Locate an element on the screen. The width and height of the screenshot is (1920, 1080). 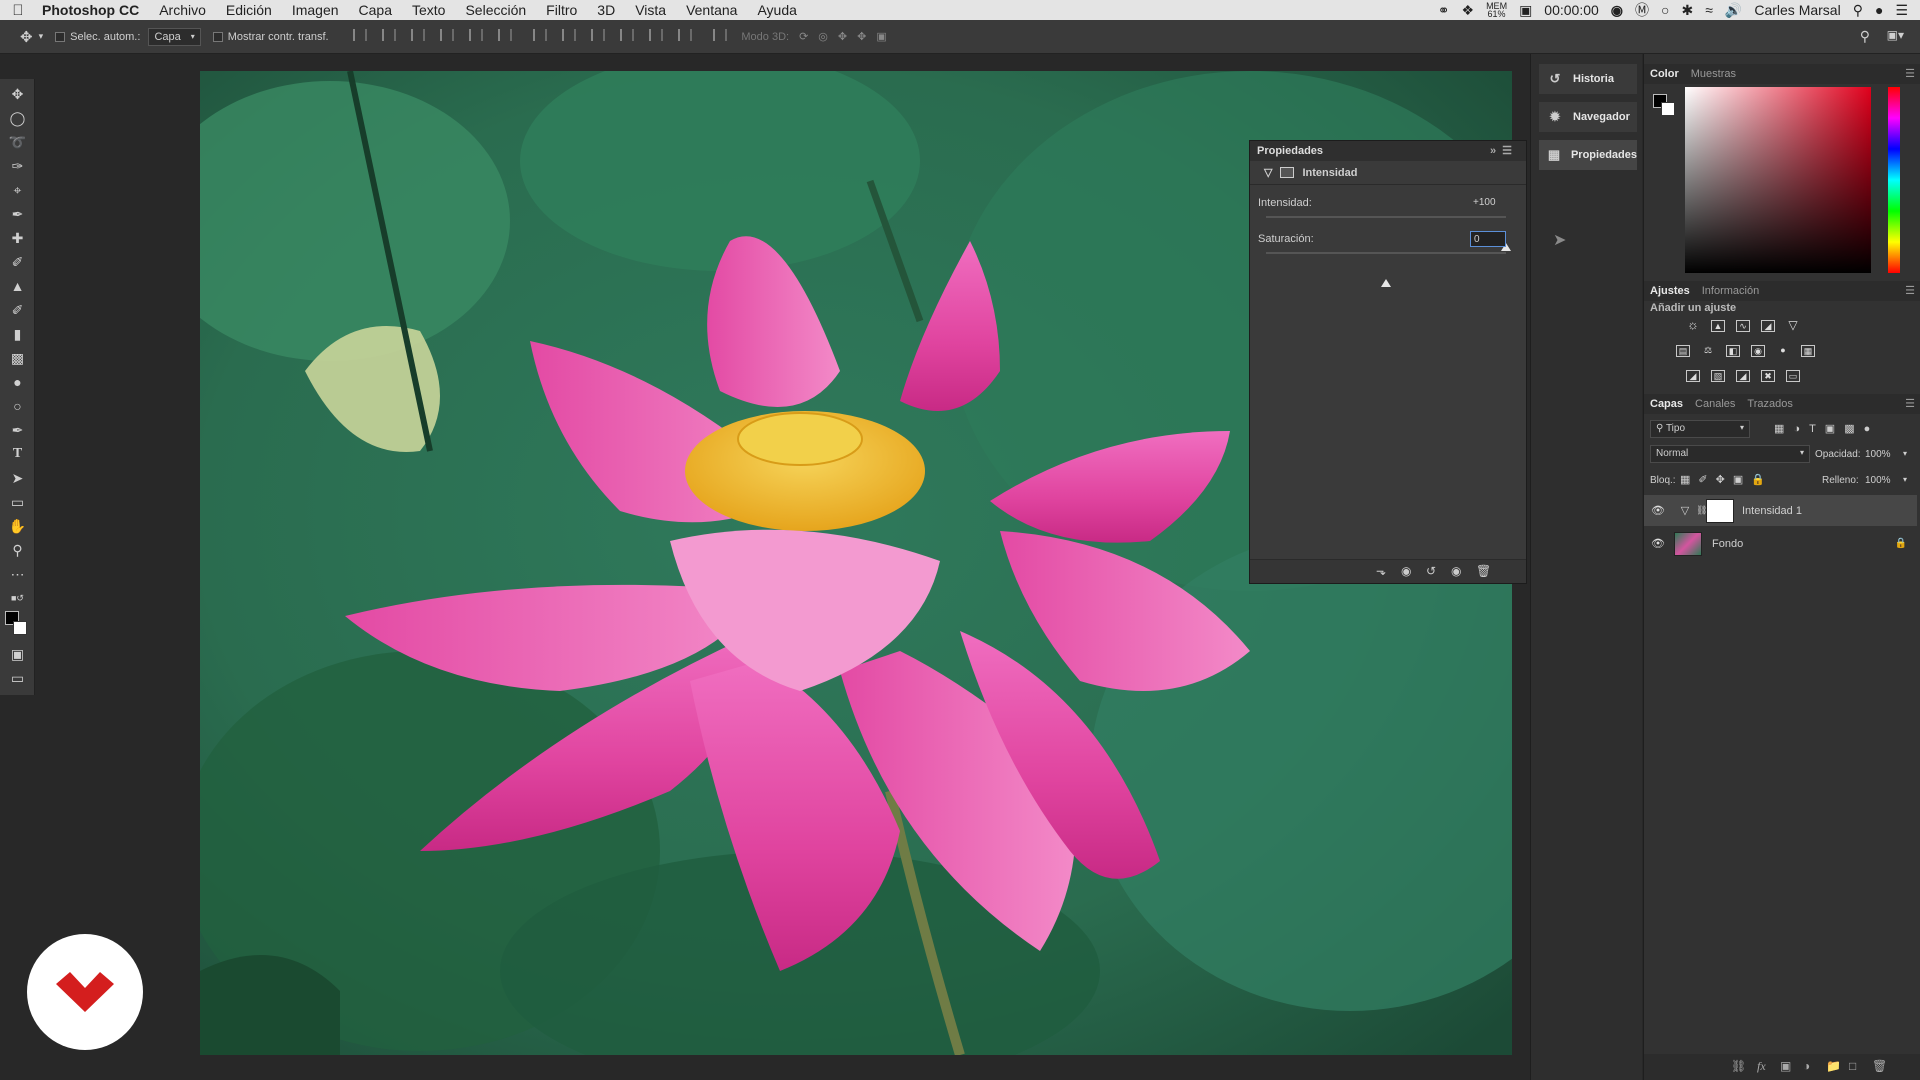
clip-to-layer-icon: ⬎ is located at coordinates (1381, 571).